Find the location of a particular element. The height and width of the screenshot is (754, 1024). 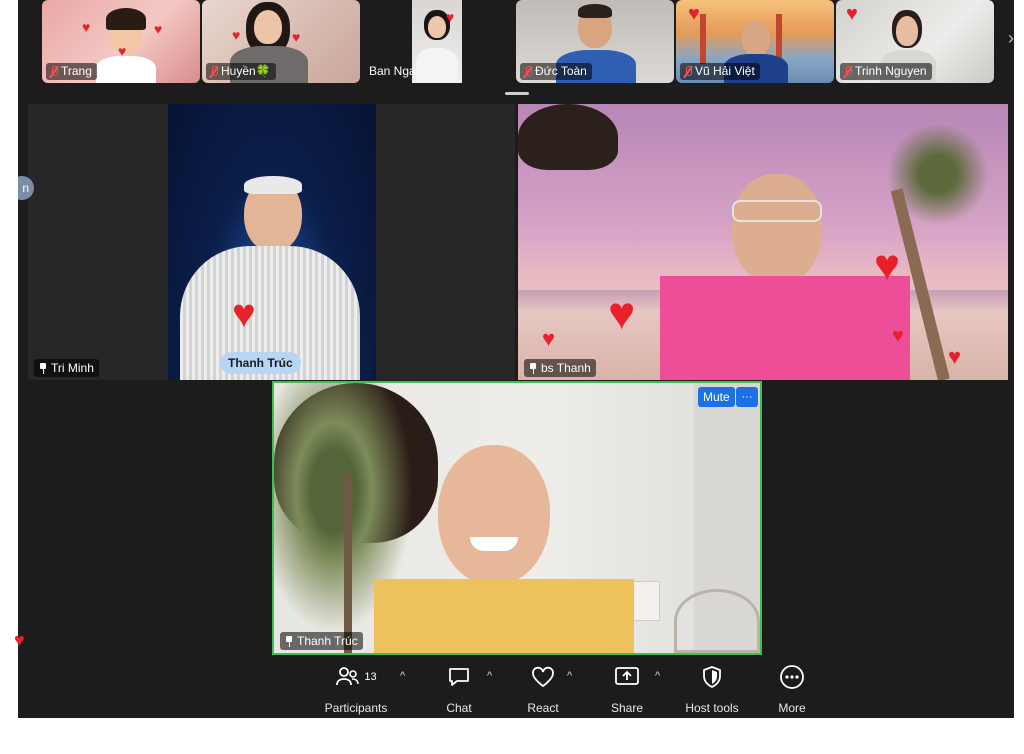

thumbnail-duc-toan: Đức Toàn is located at coordinates (595, 41).